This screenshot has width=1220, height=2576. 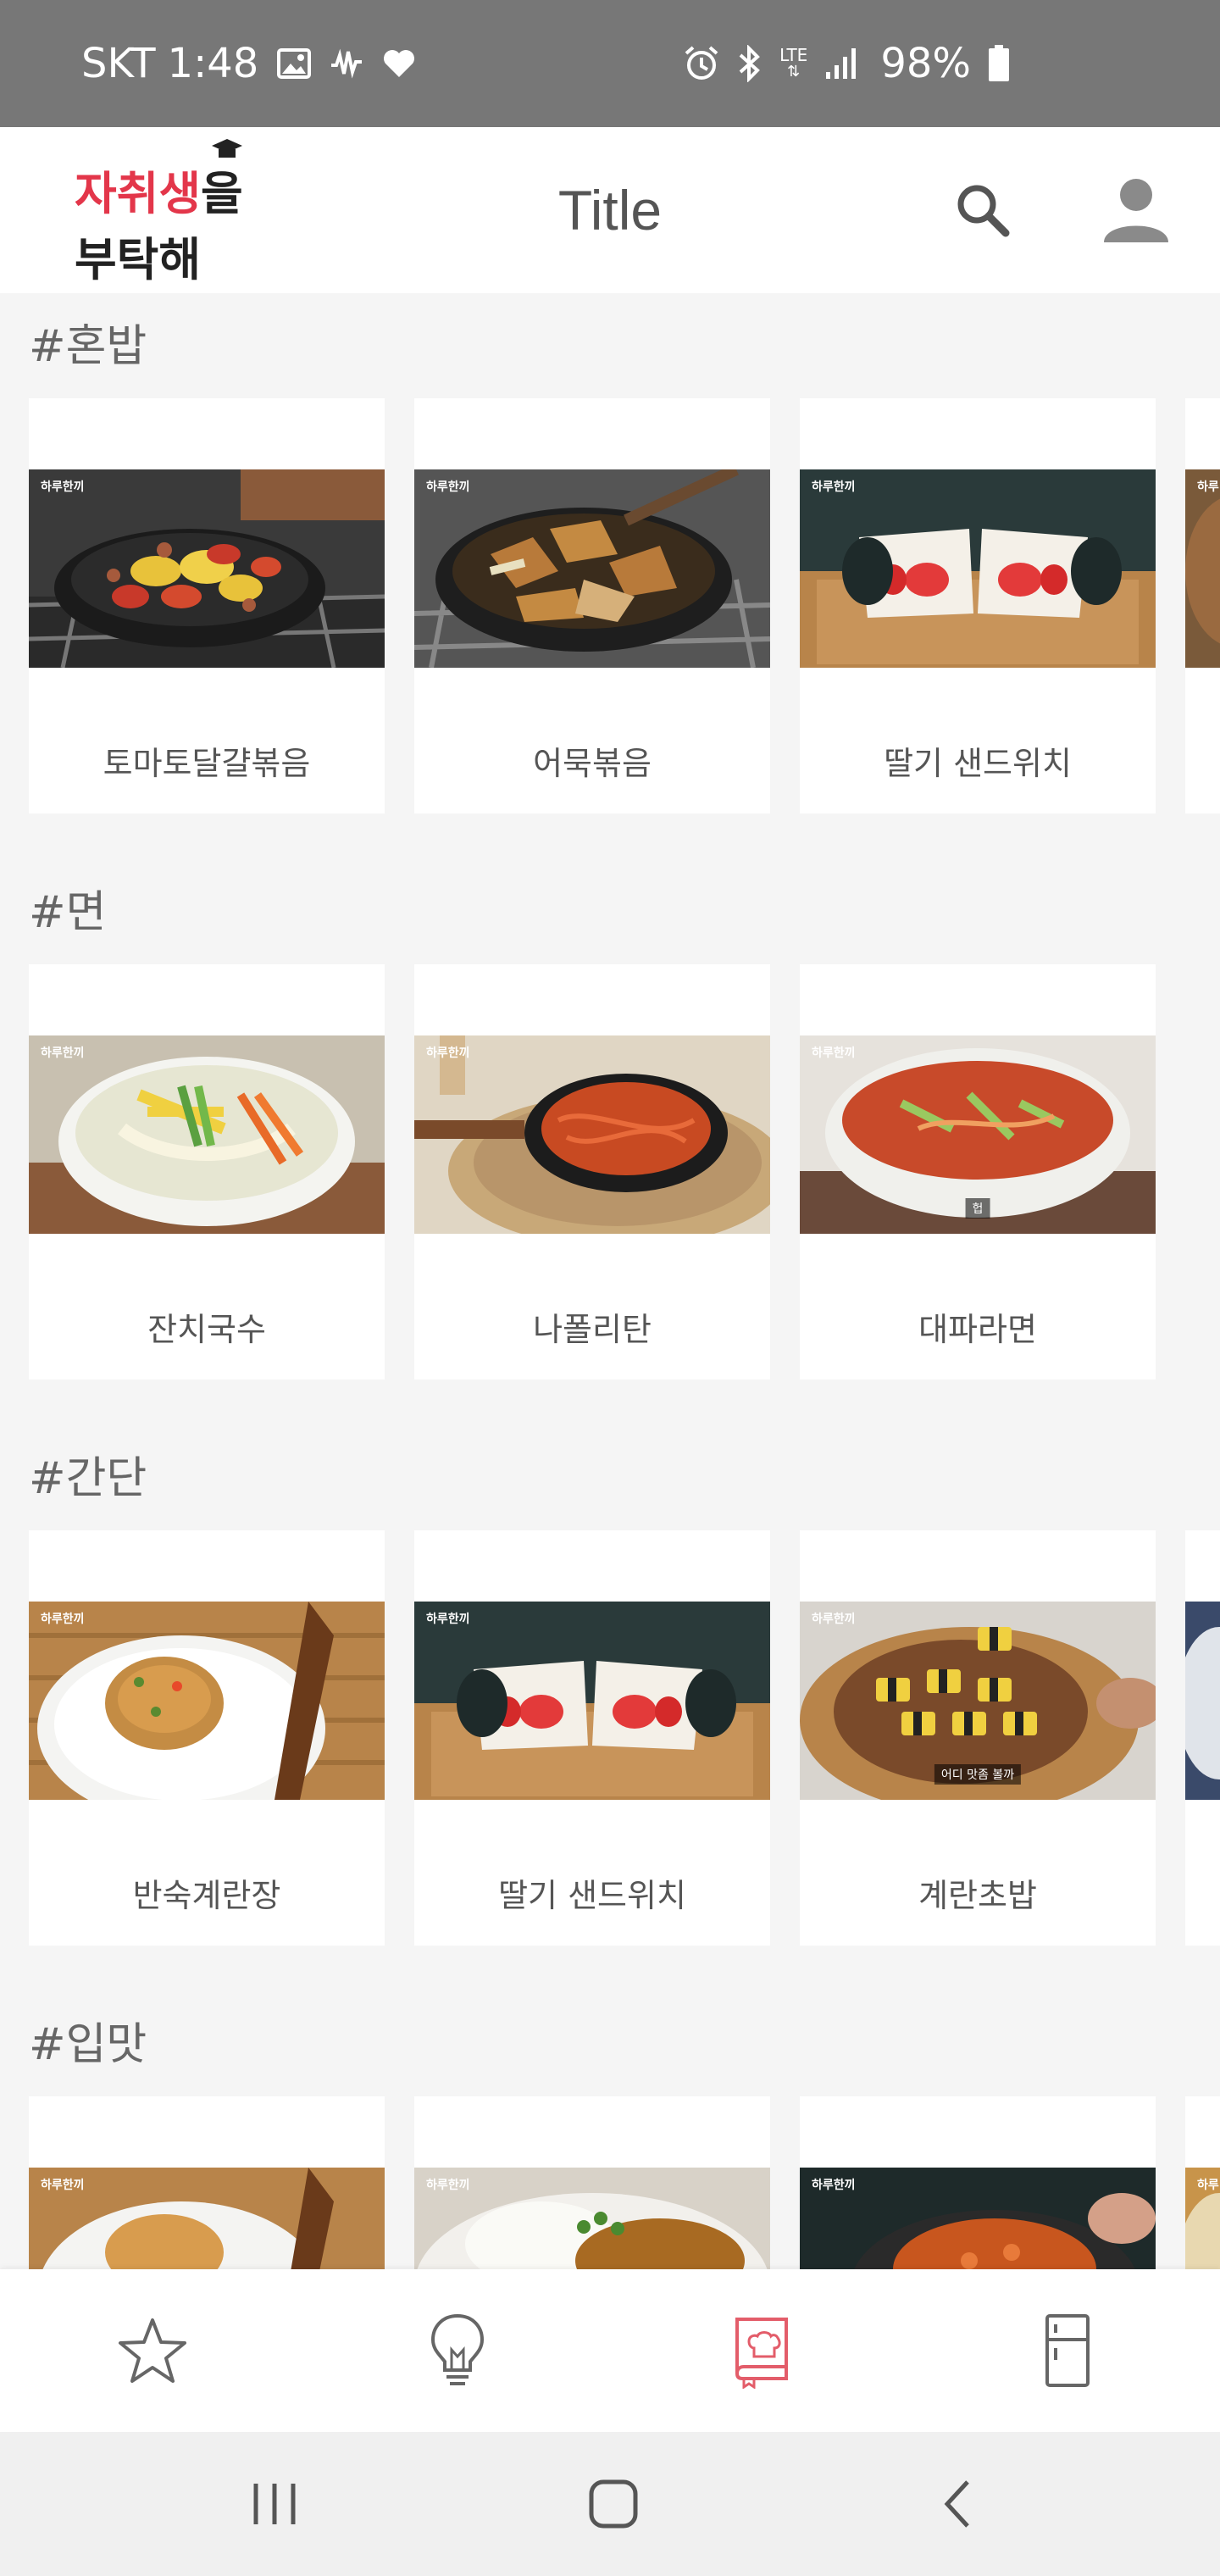 I want to click on bottom-navigation, so click(x=610, y=2350).